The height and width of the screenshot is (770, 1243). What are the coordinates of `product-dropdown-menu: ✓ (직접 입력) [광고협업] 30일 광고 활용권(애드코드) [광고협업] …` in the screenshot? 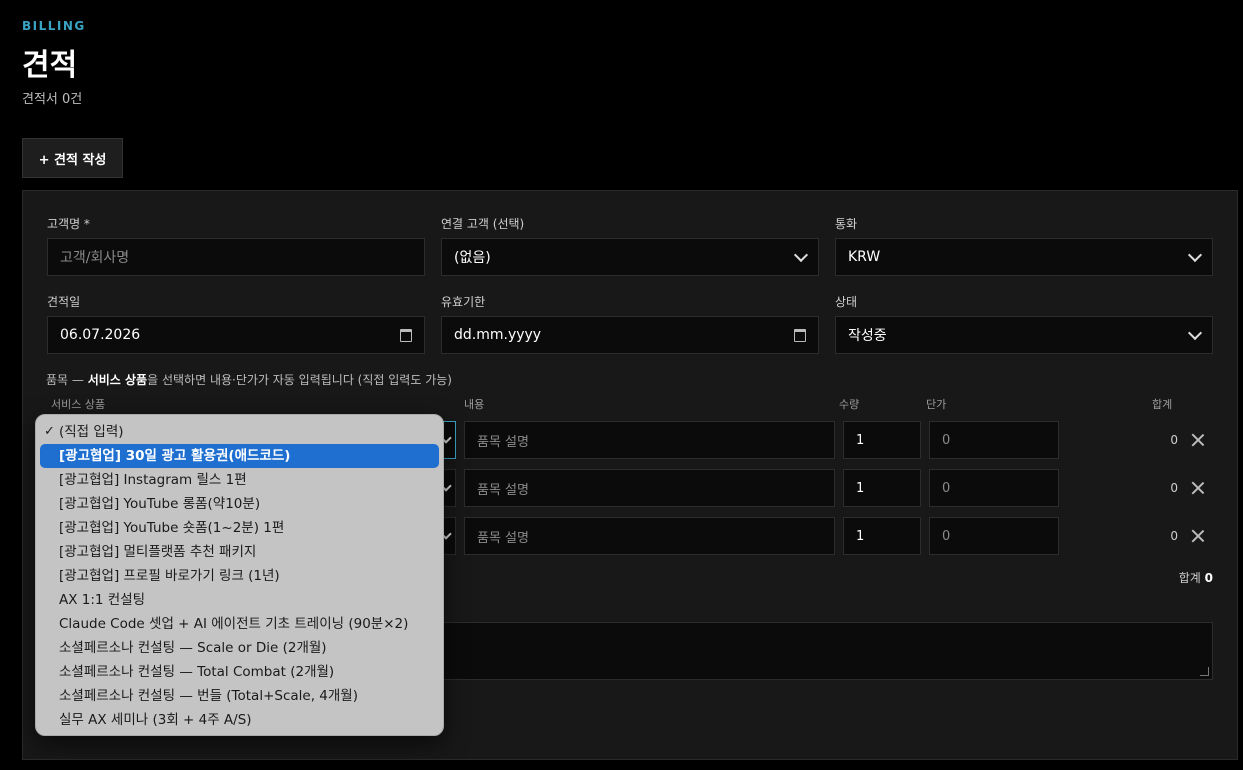 It's located at (239, 575).